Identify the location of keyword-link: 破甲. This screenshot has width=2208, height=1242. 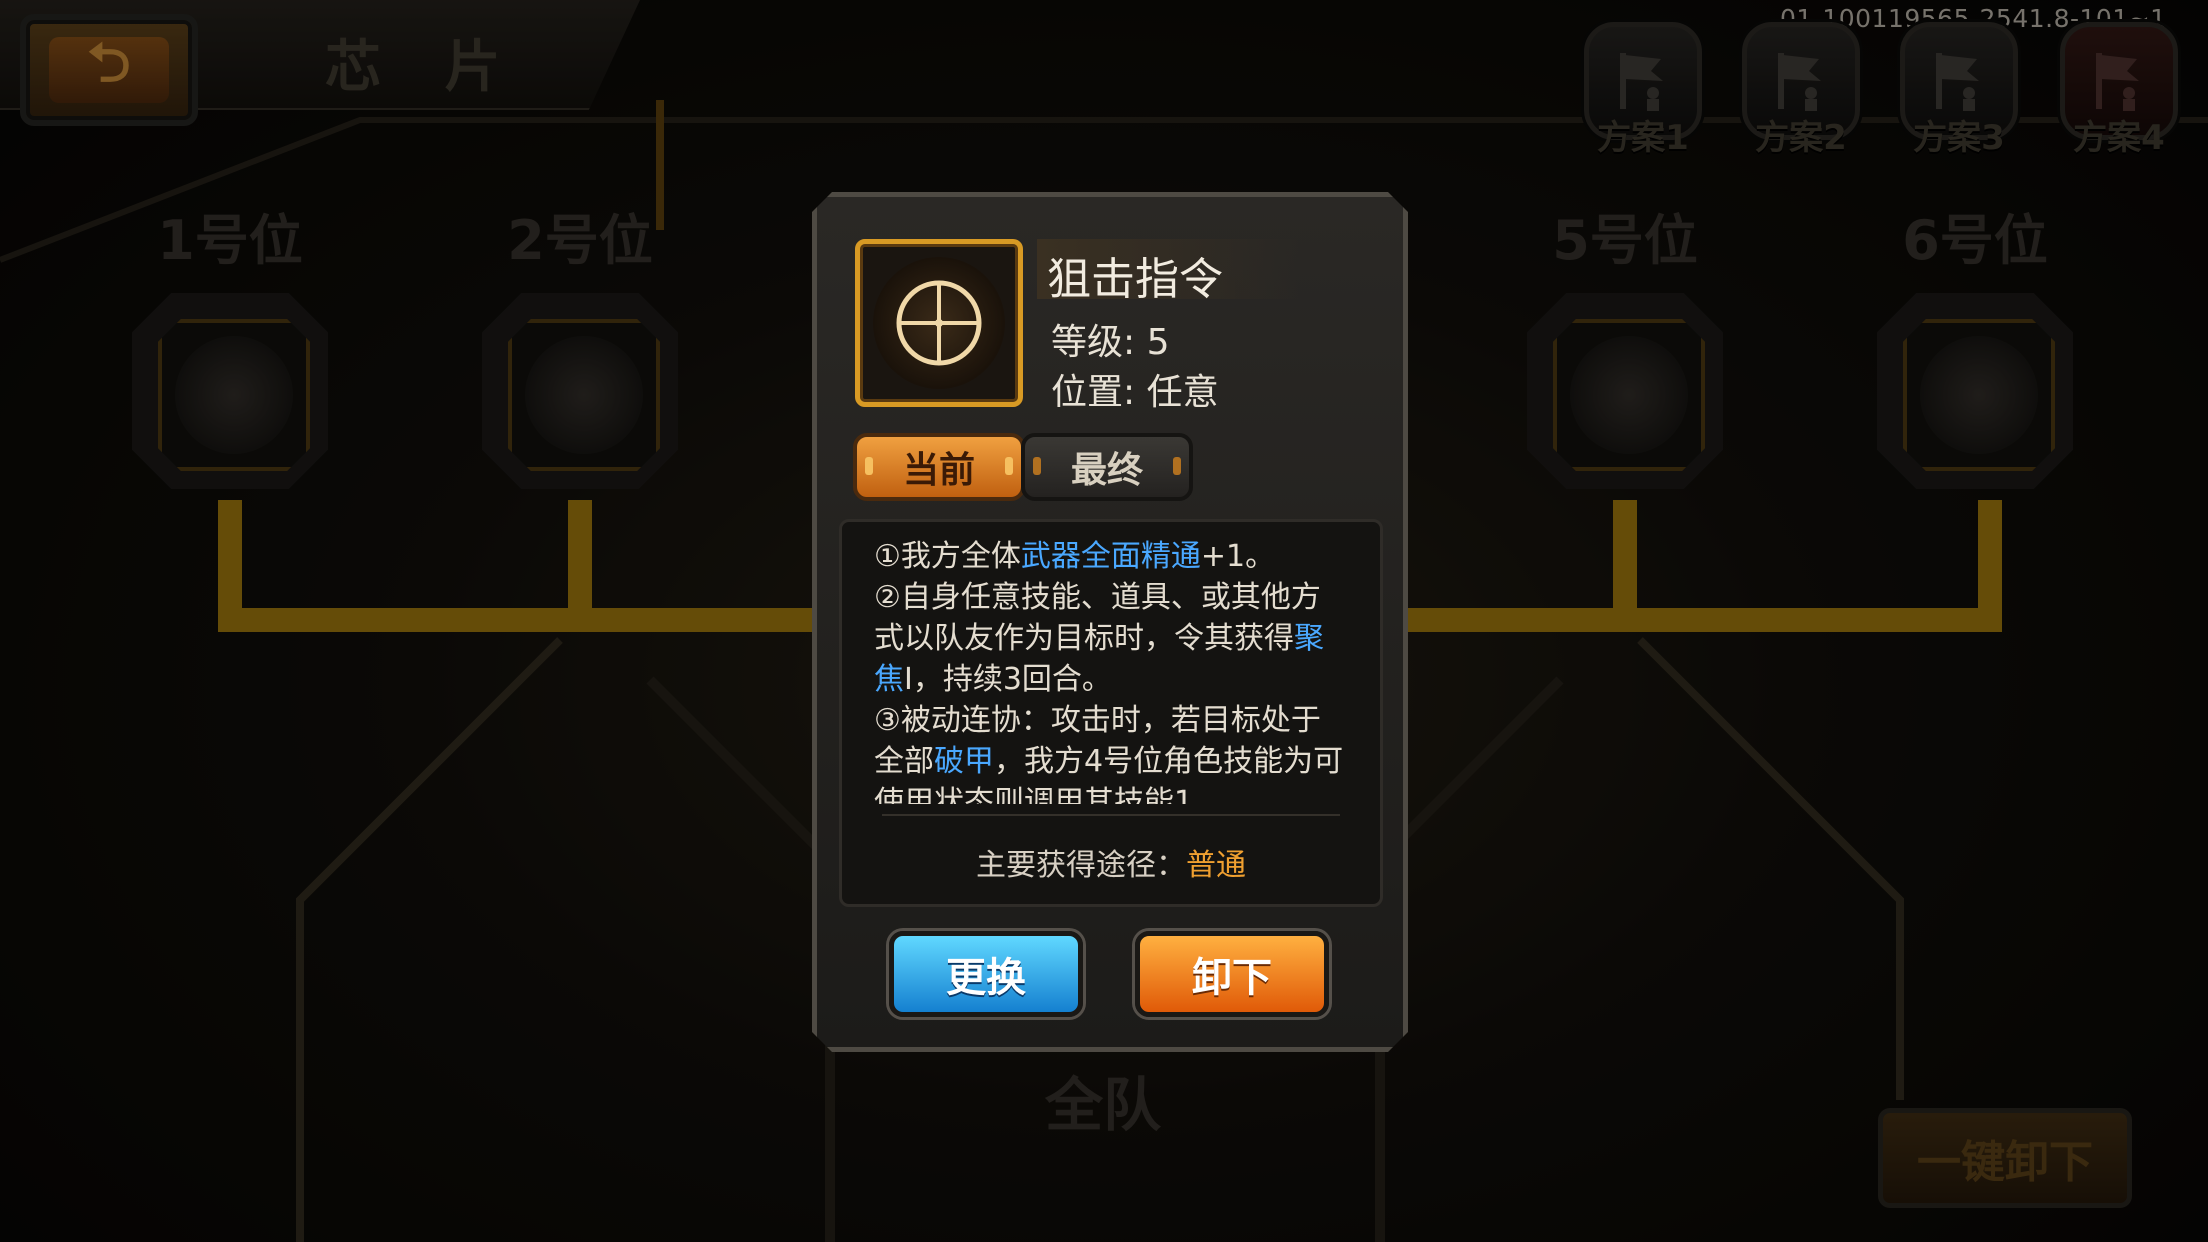
(964, 761).